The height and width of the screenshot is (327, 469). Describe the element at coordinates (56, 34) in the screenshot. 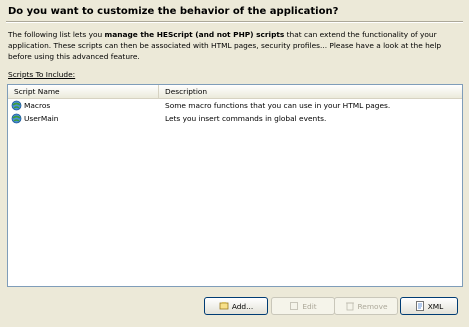

I see `description-part1: The following list lets you` at that location.